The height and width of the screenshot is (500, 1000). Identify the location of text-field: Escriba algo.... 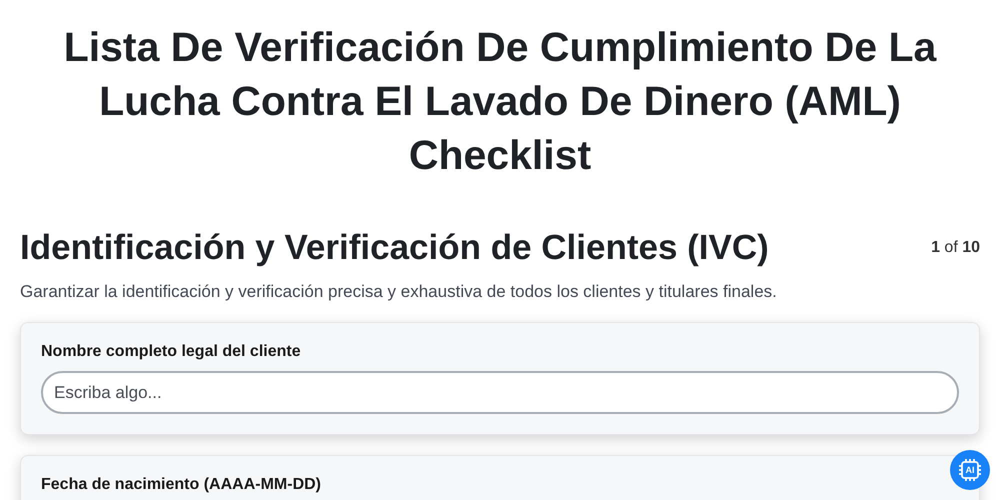
(500, 392).